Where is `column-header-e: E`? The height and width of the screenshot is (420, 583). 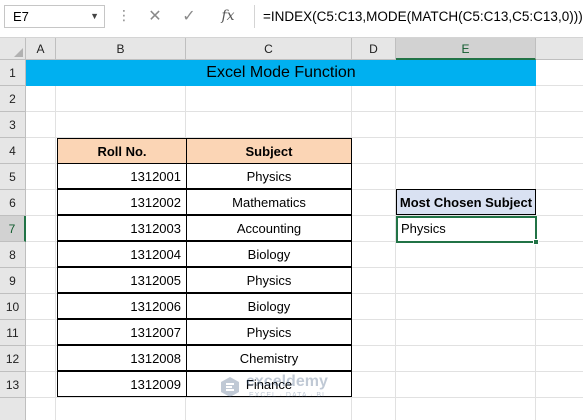
column-header-e: E is located at coordinates (466, 49).